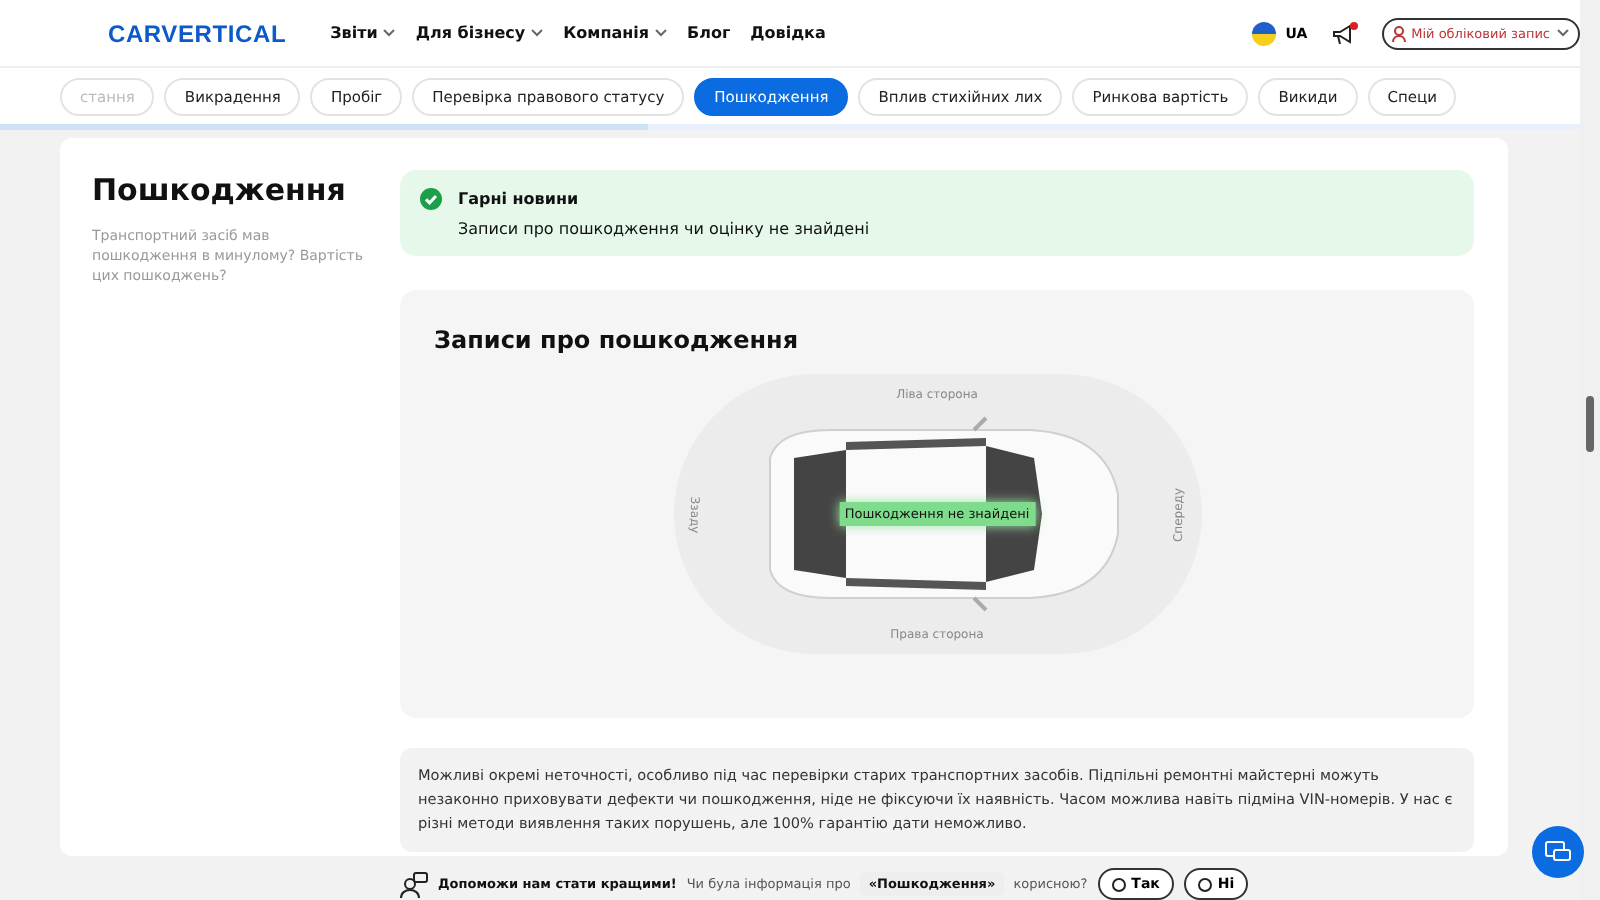 Image resolution: width=1600 pixels, height=900 pixels. Describe the element at coordinates (1344, 33) in the screenshot. I see `megaphone-icon` at that location.